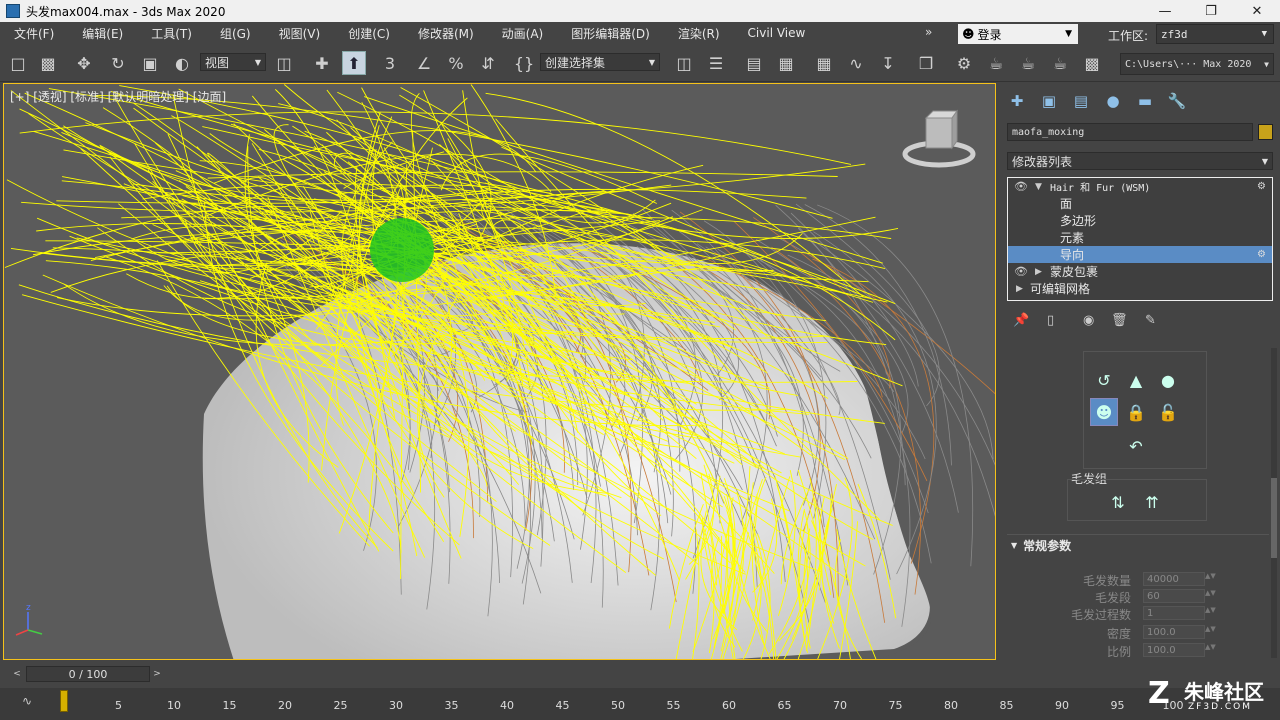 This screenshot has height=720, width=1280. I want to click on curve-editor-icon: ∿, so click(856, 63).